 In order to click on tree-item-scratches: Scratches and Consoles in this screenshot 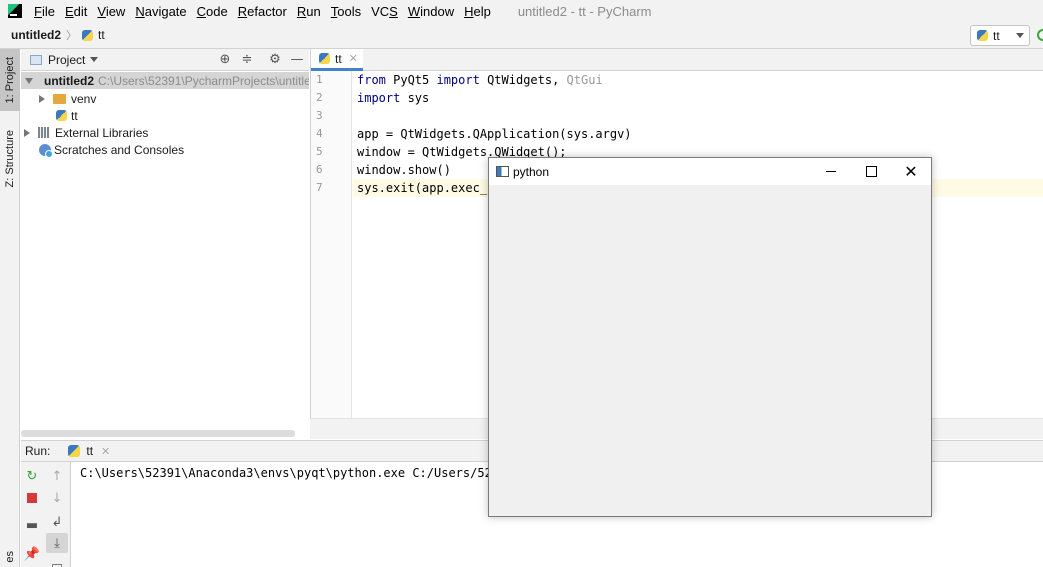, I will do `click(102, 149)`.